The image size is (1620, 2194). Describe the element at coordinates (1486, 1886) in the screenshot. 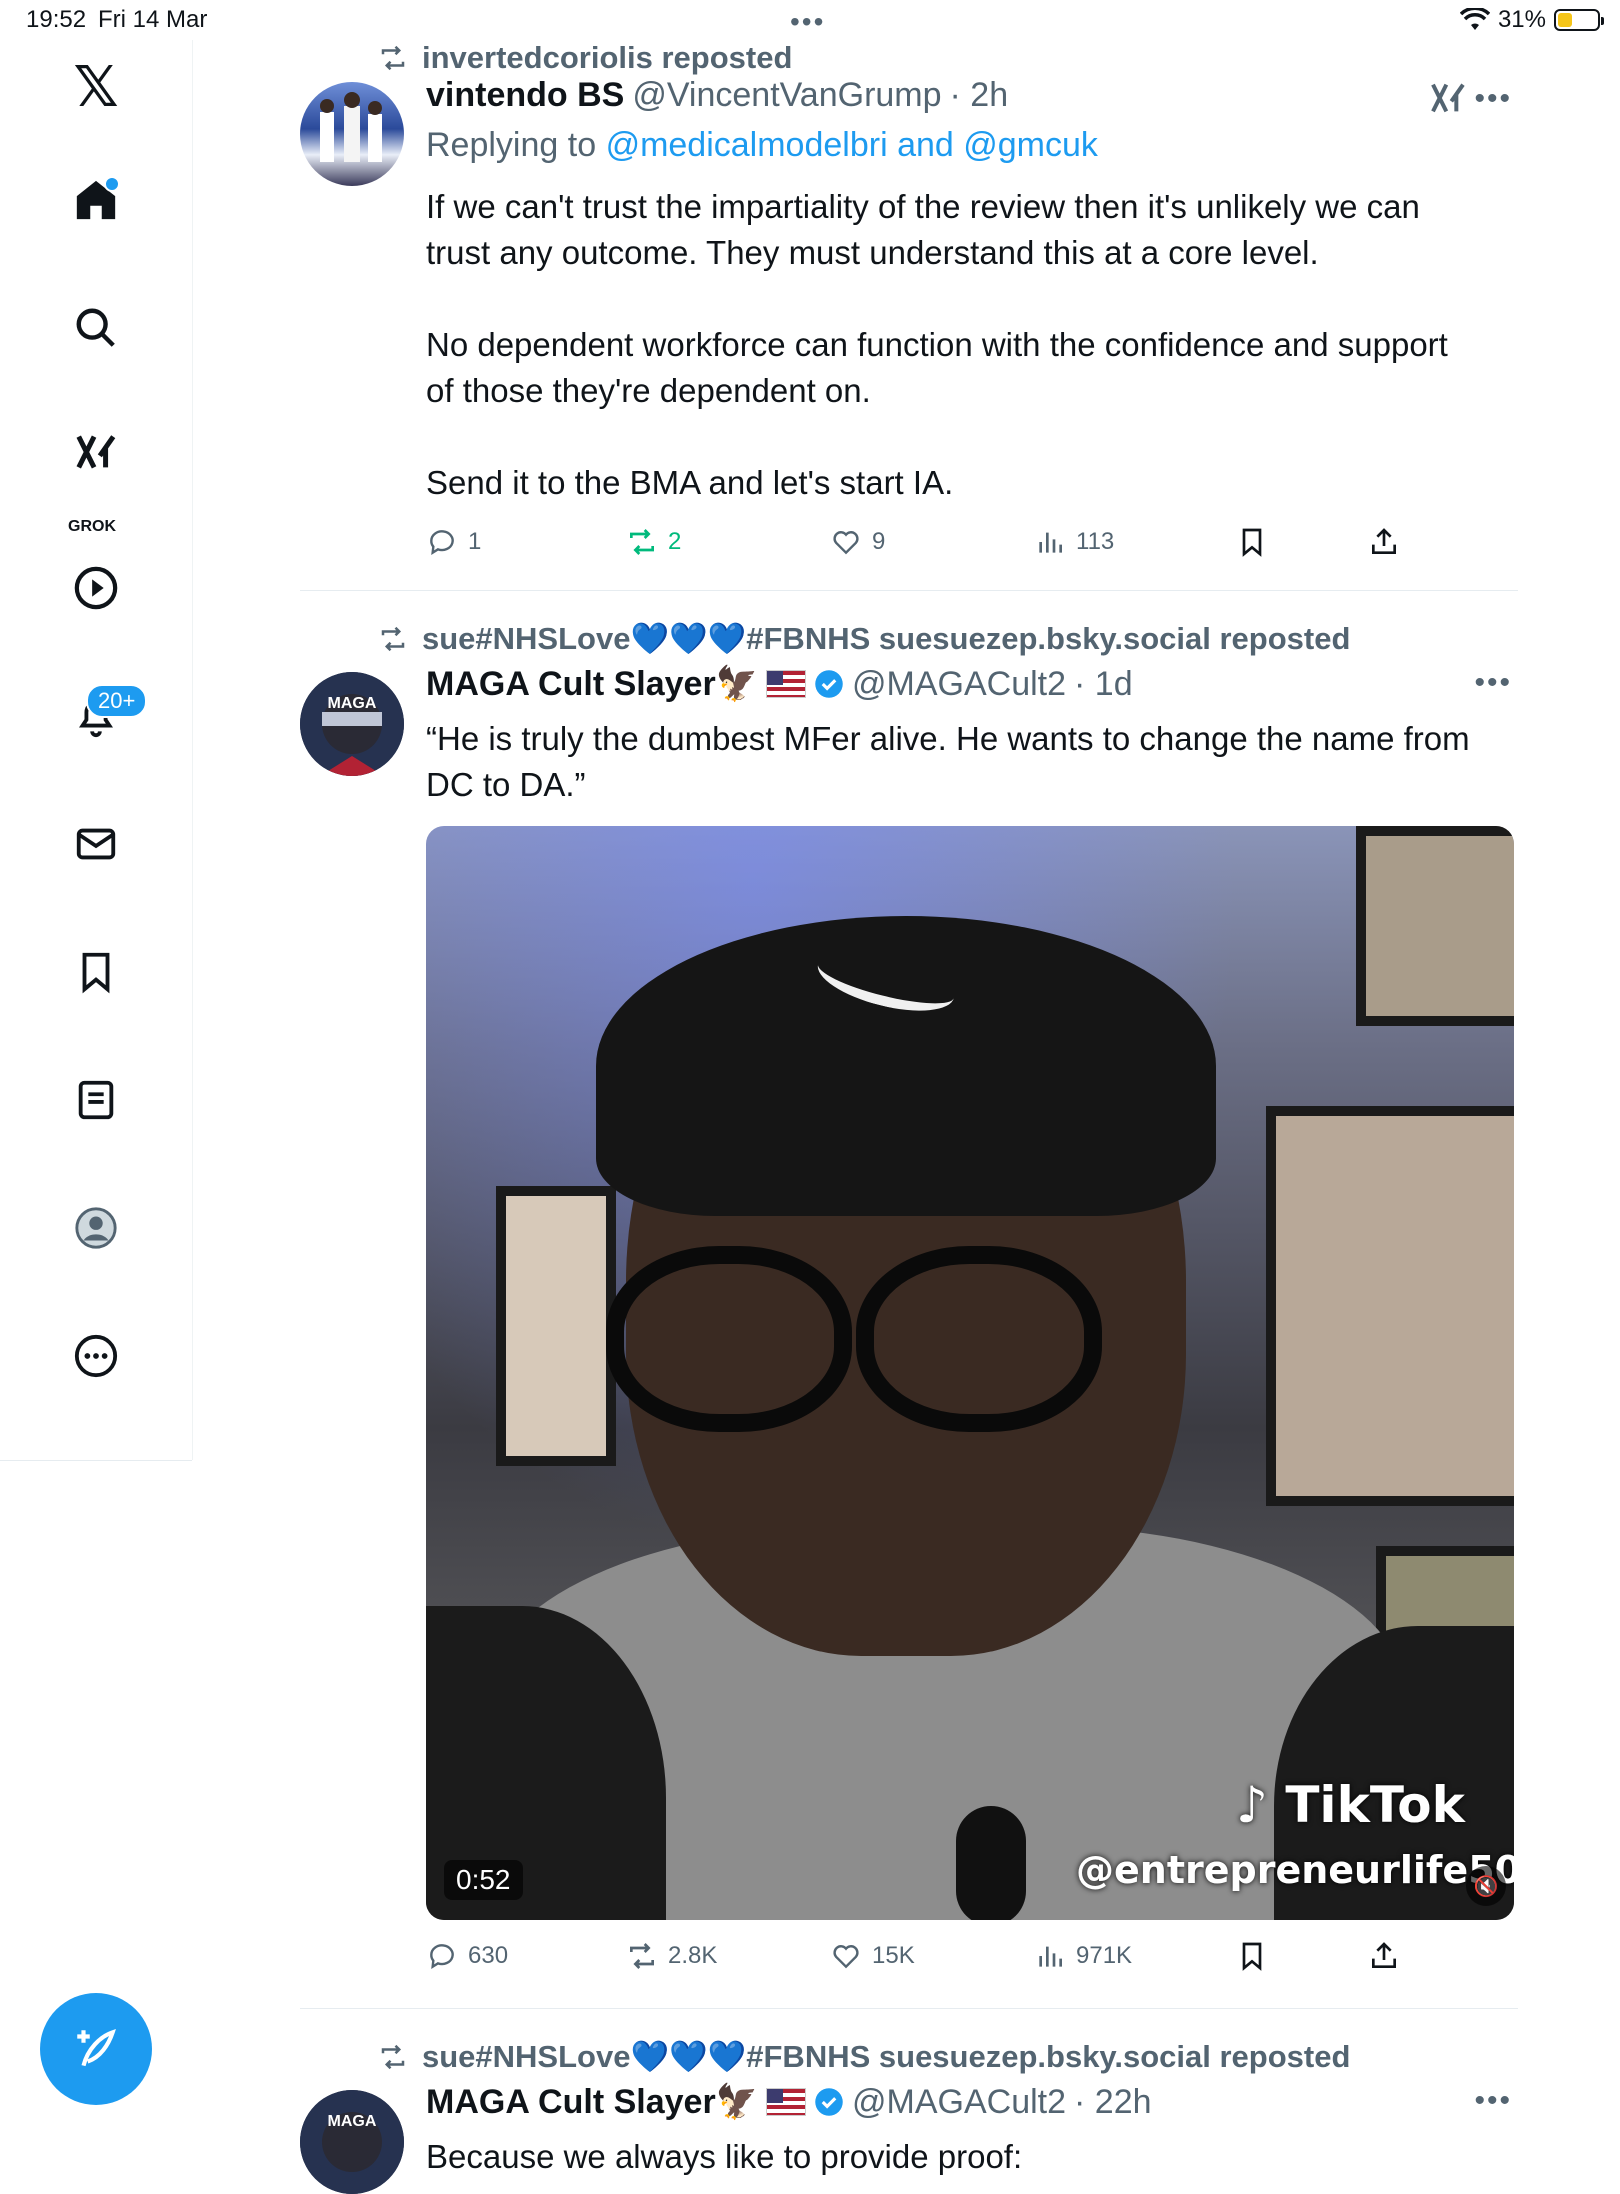

I see `mute-icon: 🔇` at that location.